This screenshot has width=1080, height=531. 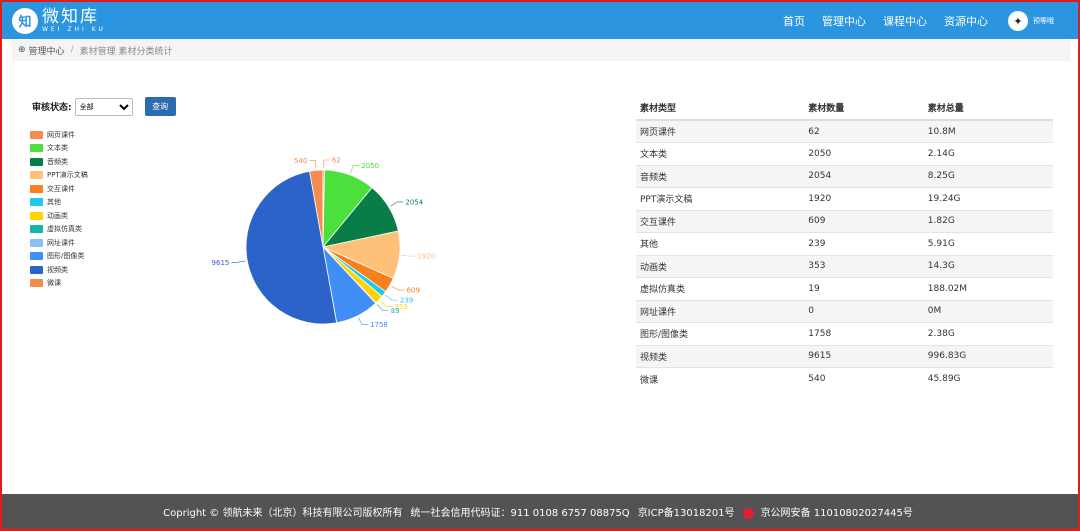 I want to click on legend-item: 视频类, so click(x=59, y=270).